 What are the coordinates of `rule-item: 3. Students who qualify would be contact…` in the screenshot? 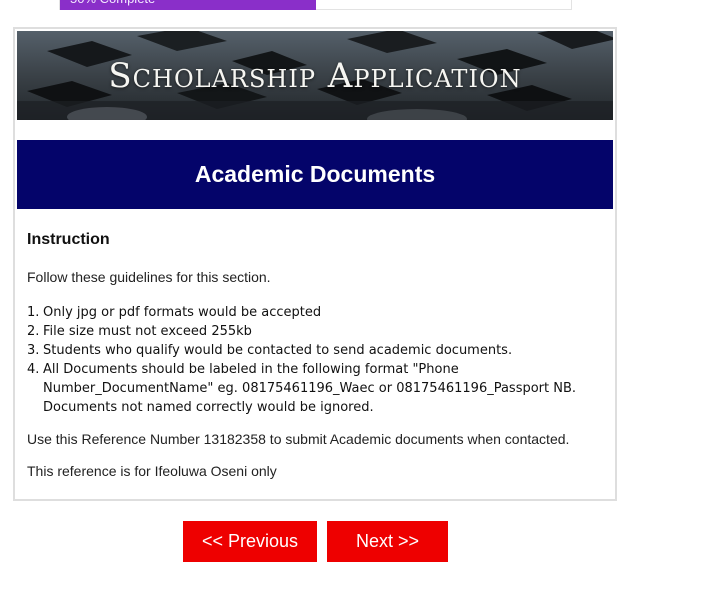 It's located at (319, 350).